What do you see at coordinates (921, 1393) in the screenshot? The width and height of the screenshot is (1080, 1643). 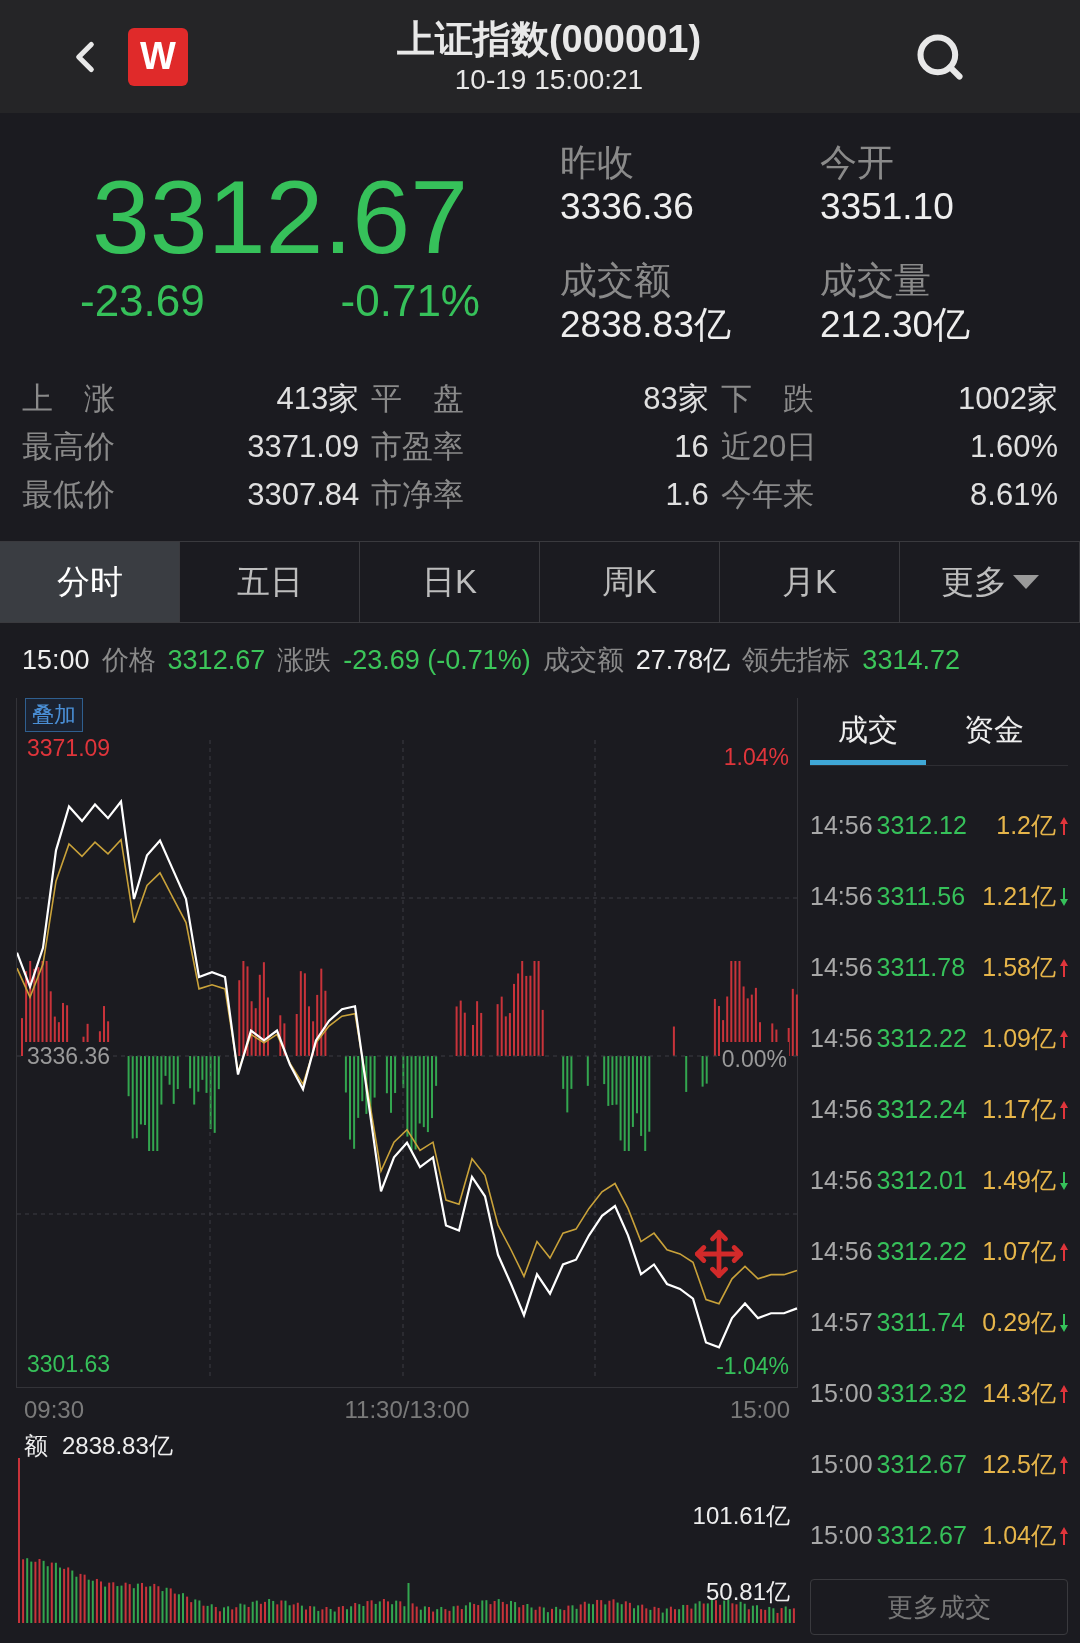 I see `trade-price: 3312.32` at bounding box center [921, 1393].